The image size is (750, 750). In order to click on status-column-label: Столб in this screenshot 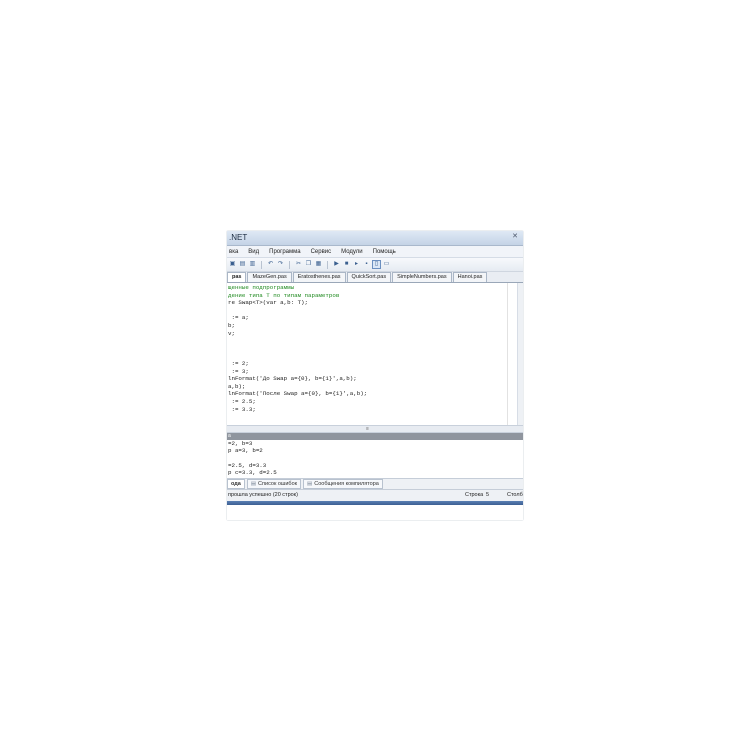, I will do `click(515, 495)`.